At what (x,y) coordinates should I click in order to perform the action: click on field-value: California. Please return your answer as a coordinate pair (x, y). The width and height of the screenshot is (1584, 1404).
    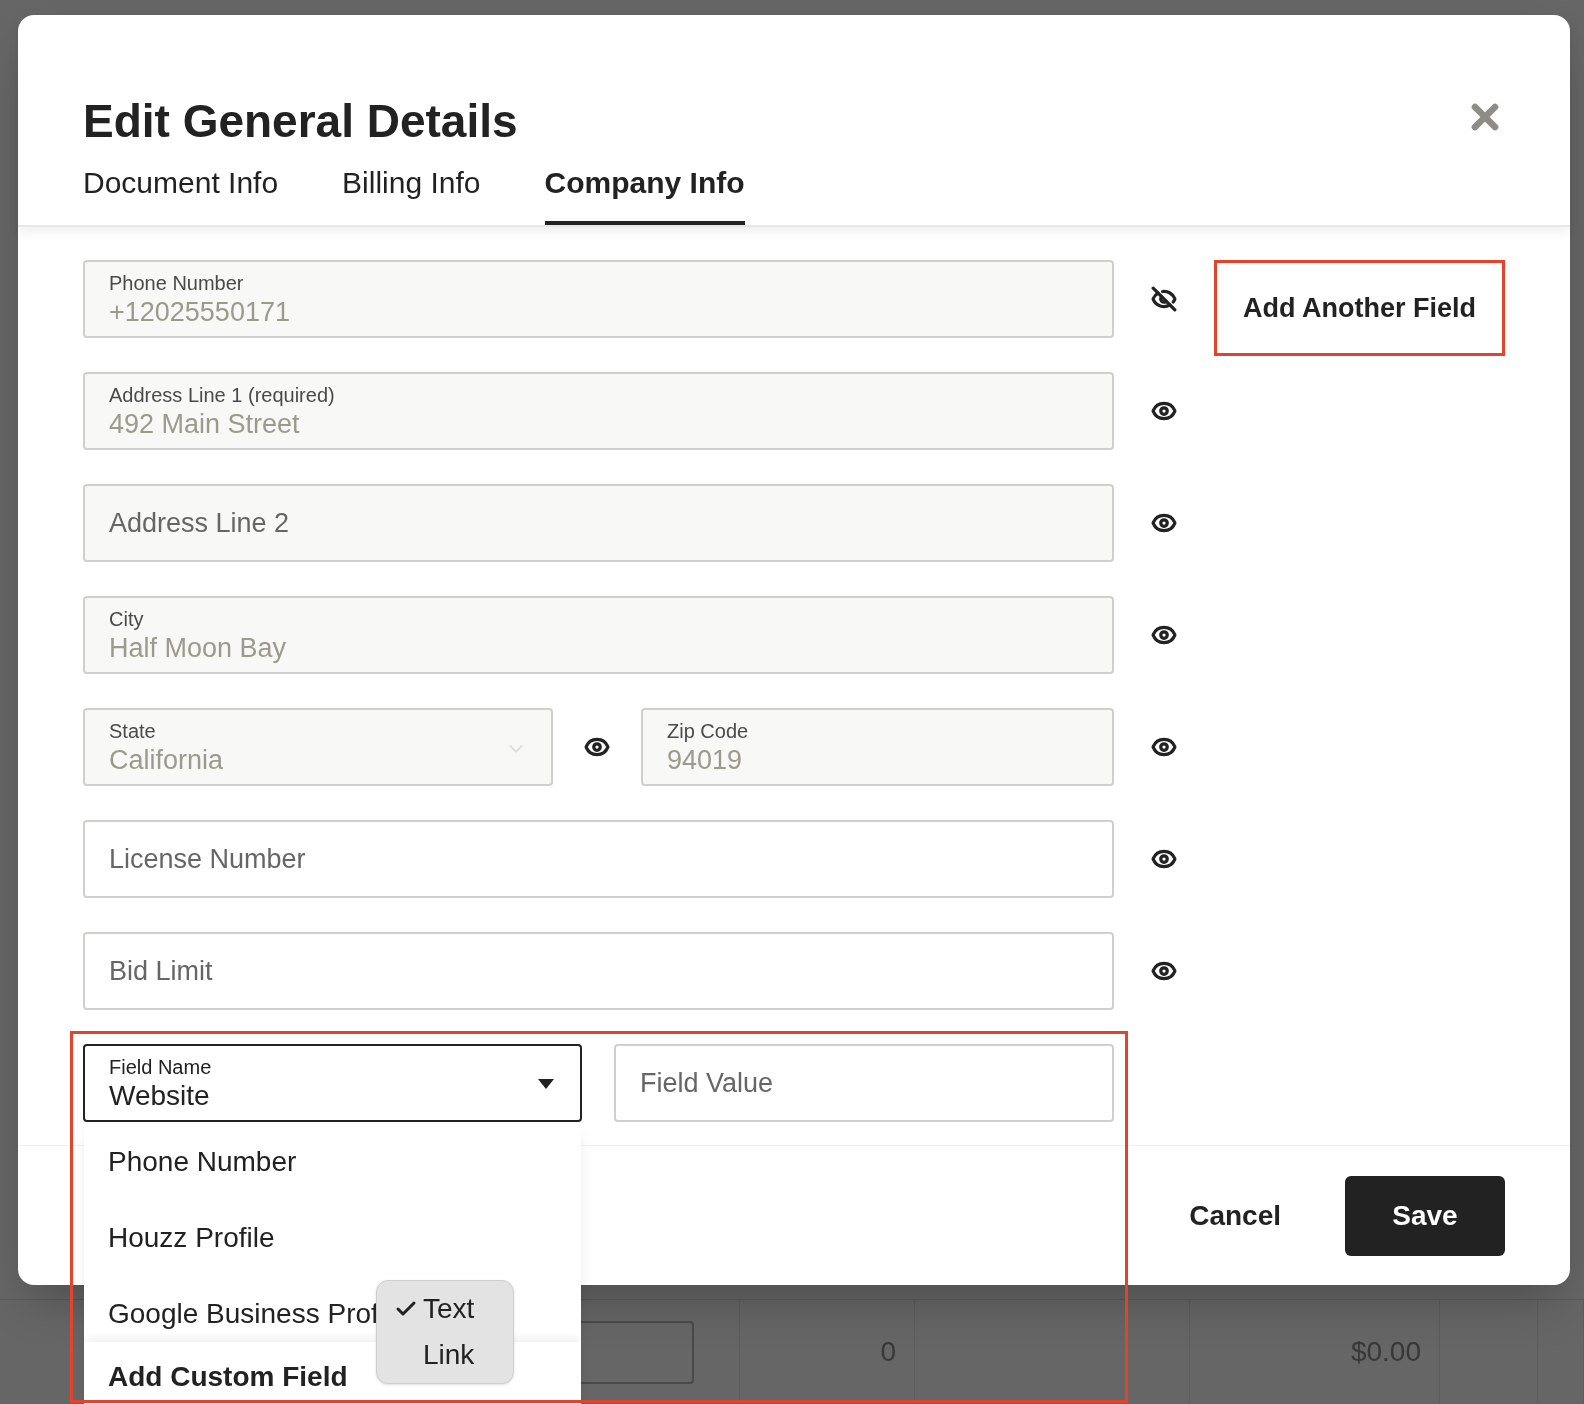
    Looking at the image, I should click on (166, 760).